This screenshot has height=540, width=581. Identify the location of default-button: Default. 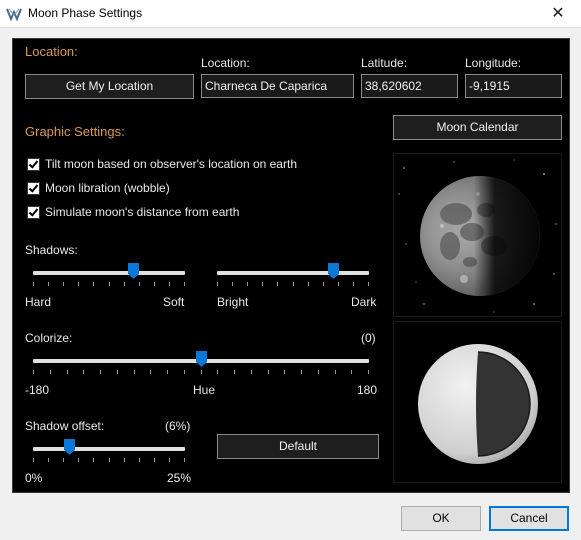
(298, 446).